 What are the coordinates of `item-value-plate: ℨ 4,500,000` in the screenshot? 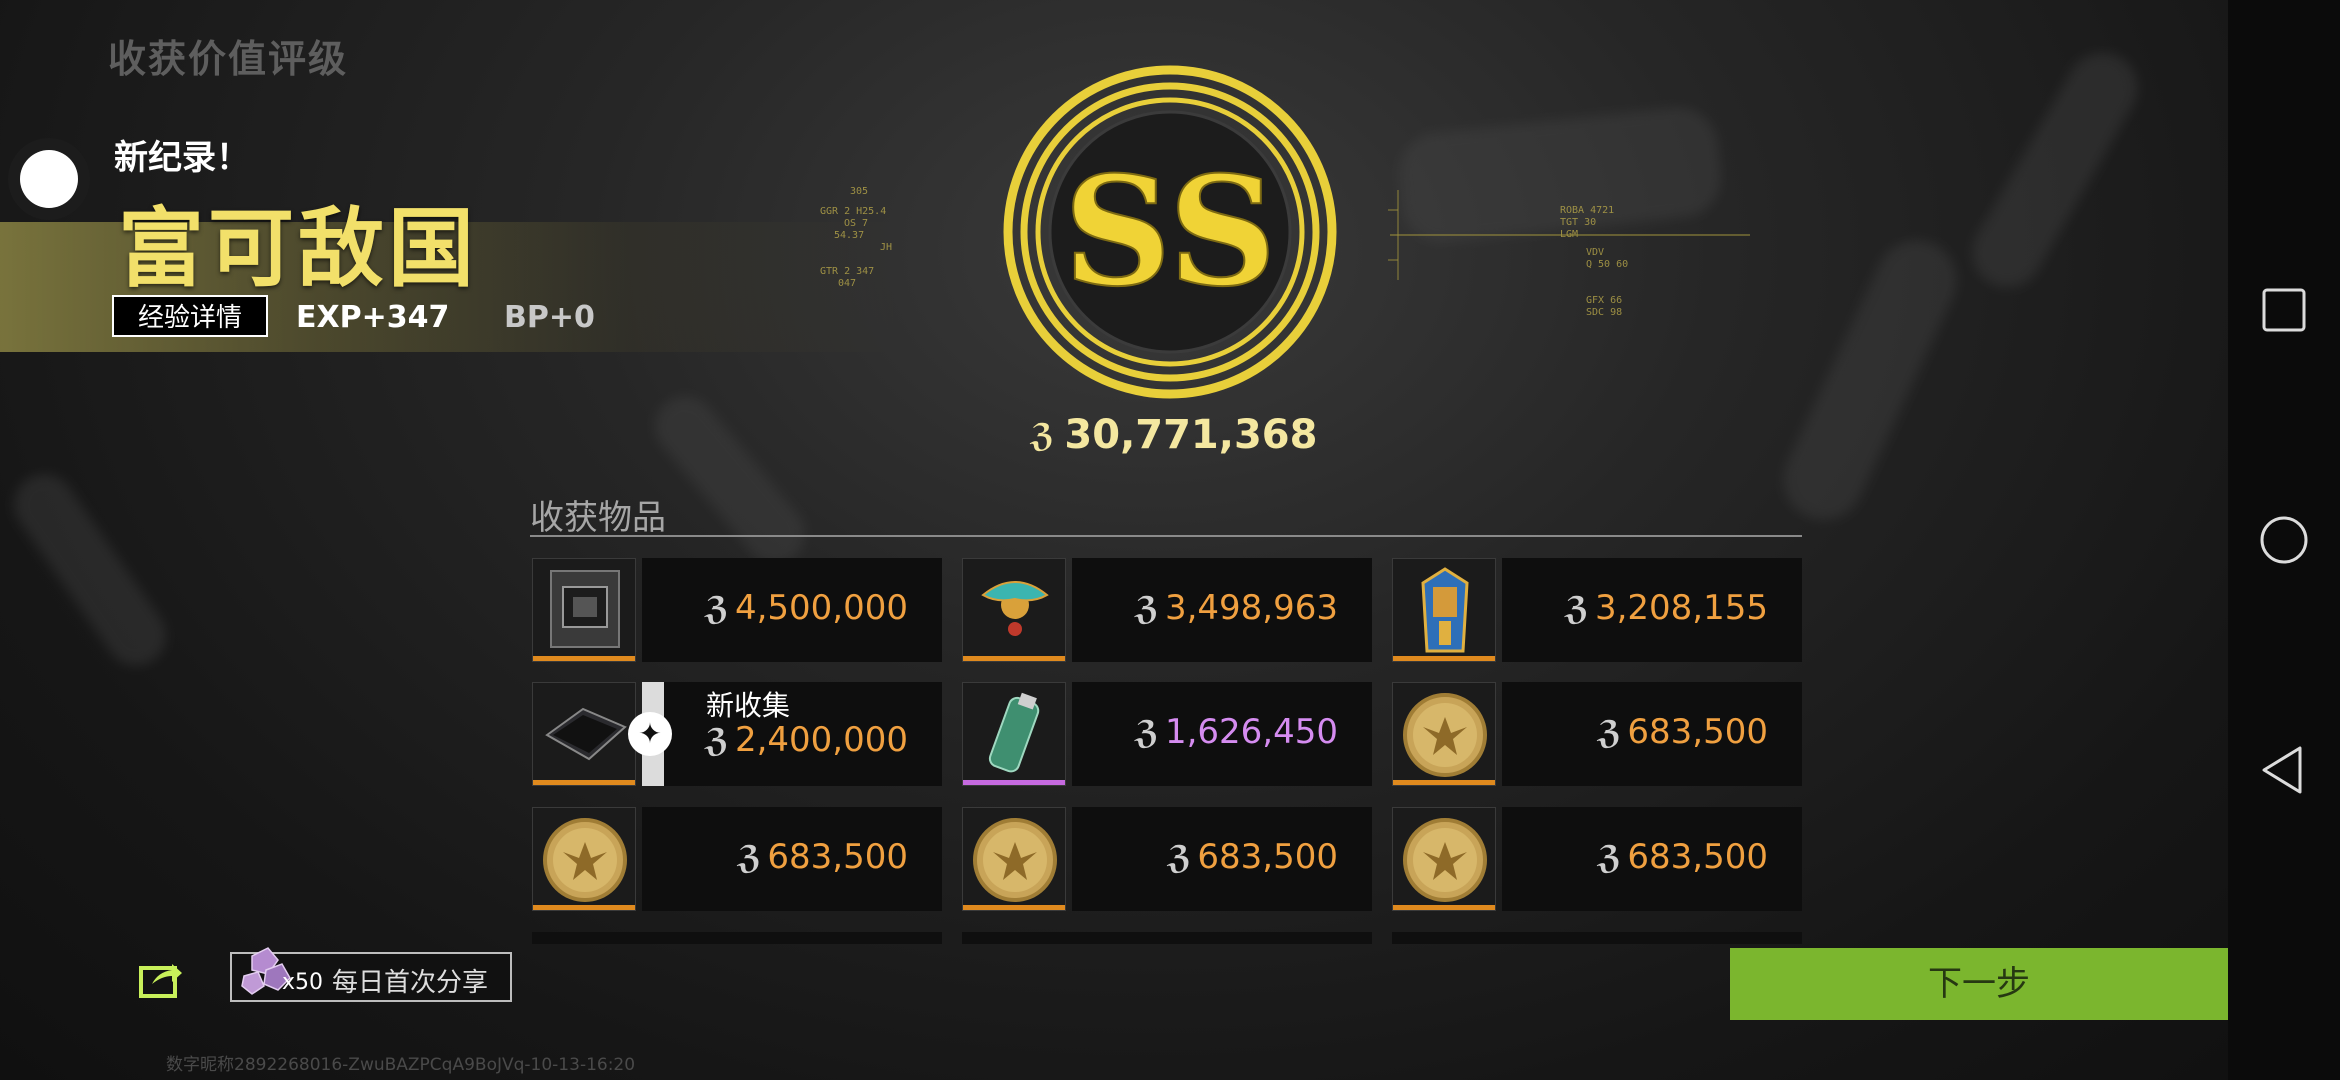 It's located at (792, 610).